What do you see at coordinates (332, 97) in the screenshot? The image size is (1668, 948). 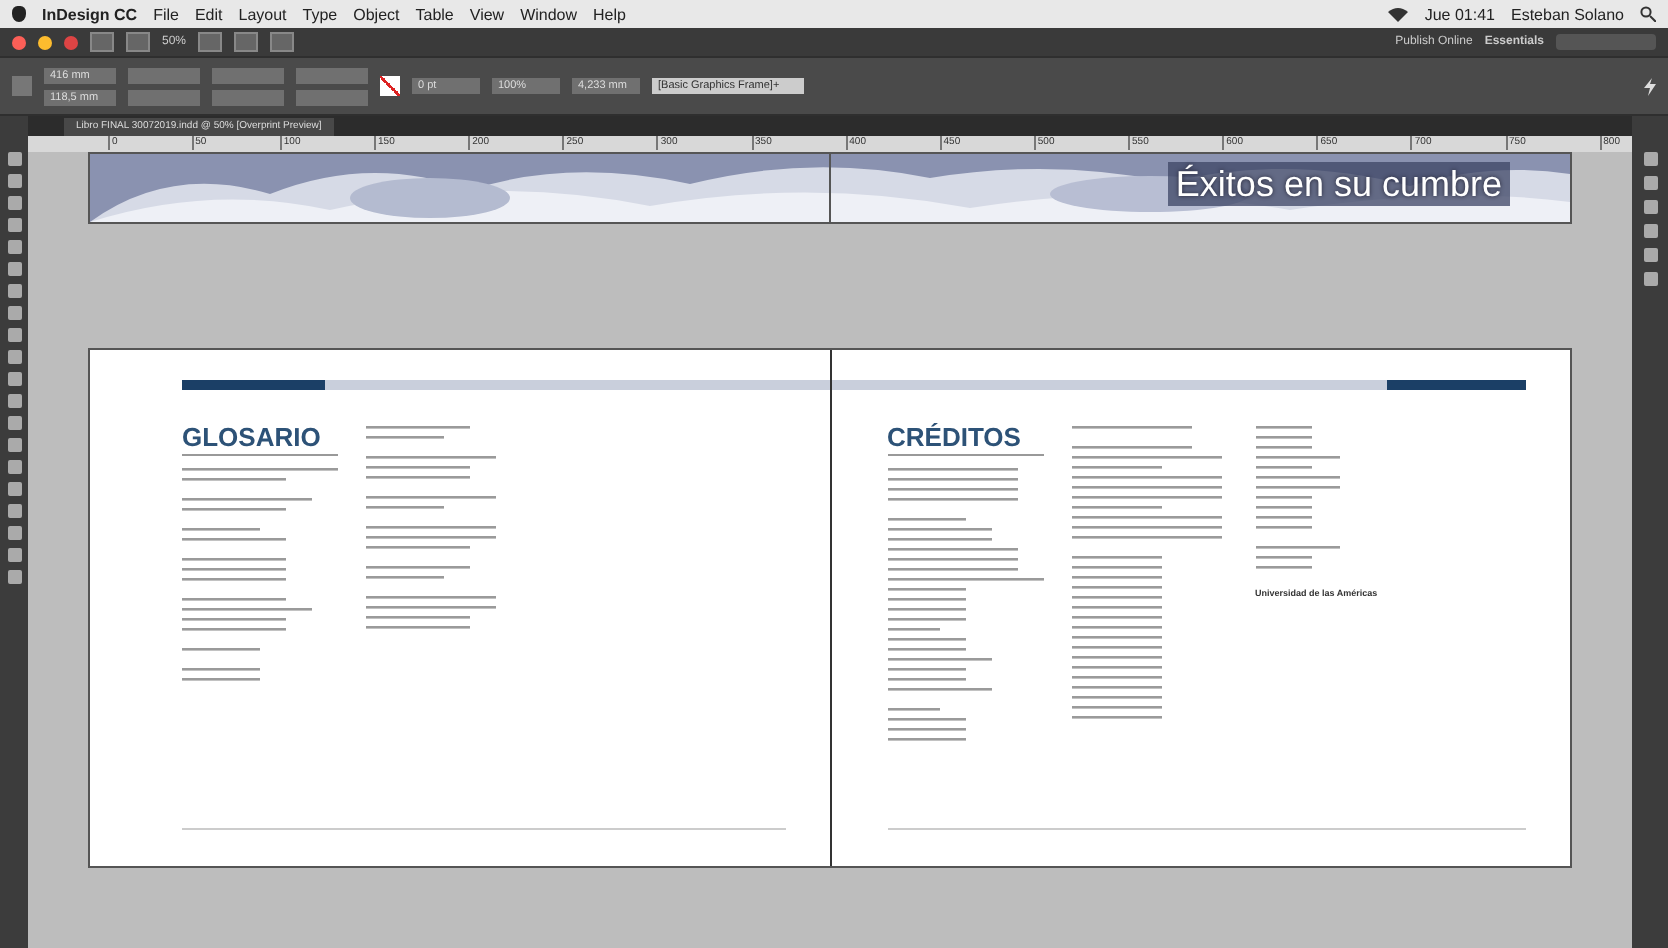 I see `shear-field` at bounding box center [332, 97].